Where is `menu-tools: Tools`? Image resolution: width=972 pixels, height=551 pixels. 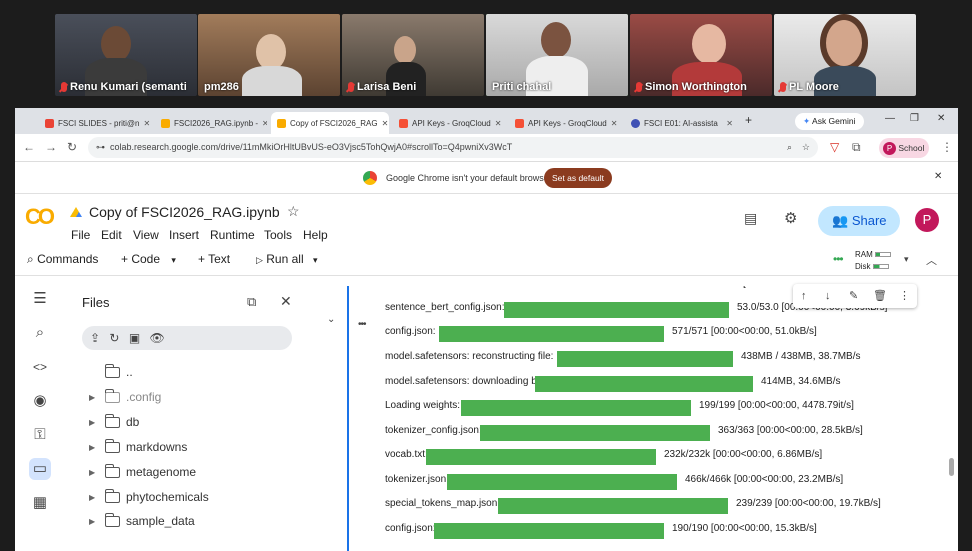 menu-tools: Tools is located at coordinates (278, 235).